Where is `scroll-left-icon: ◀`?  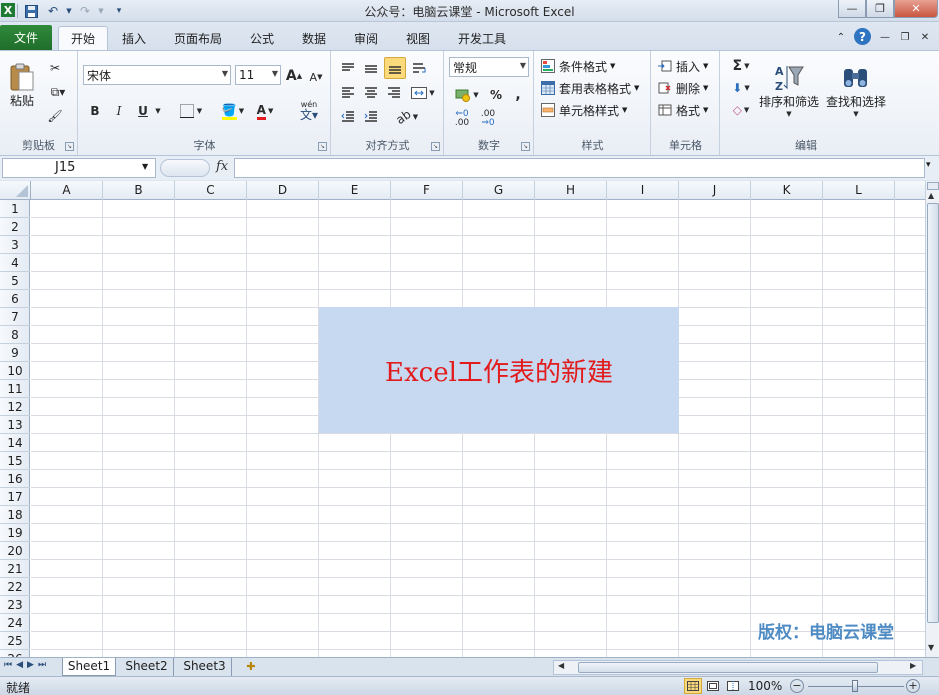 scroll-left-icon: ◀ is located at coordinates (561, 665).